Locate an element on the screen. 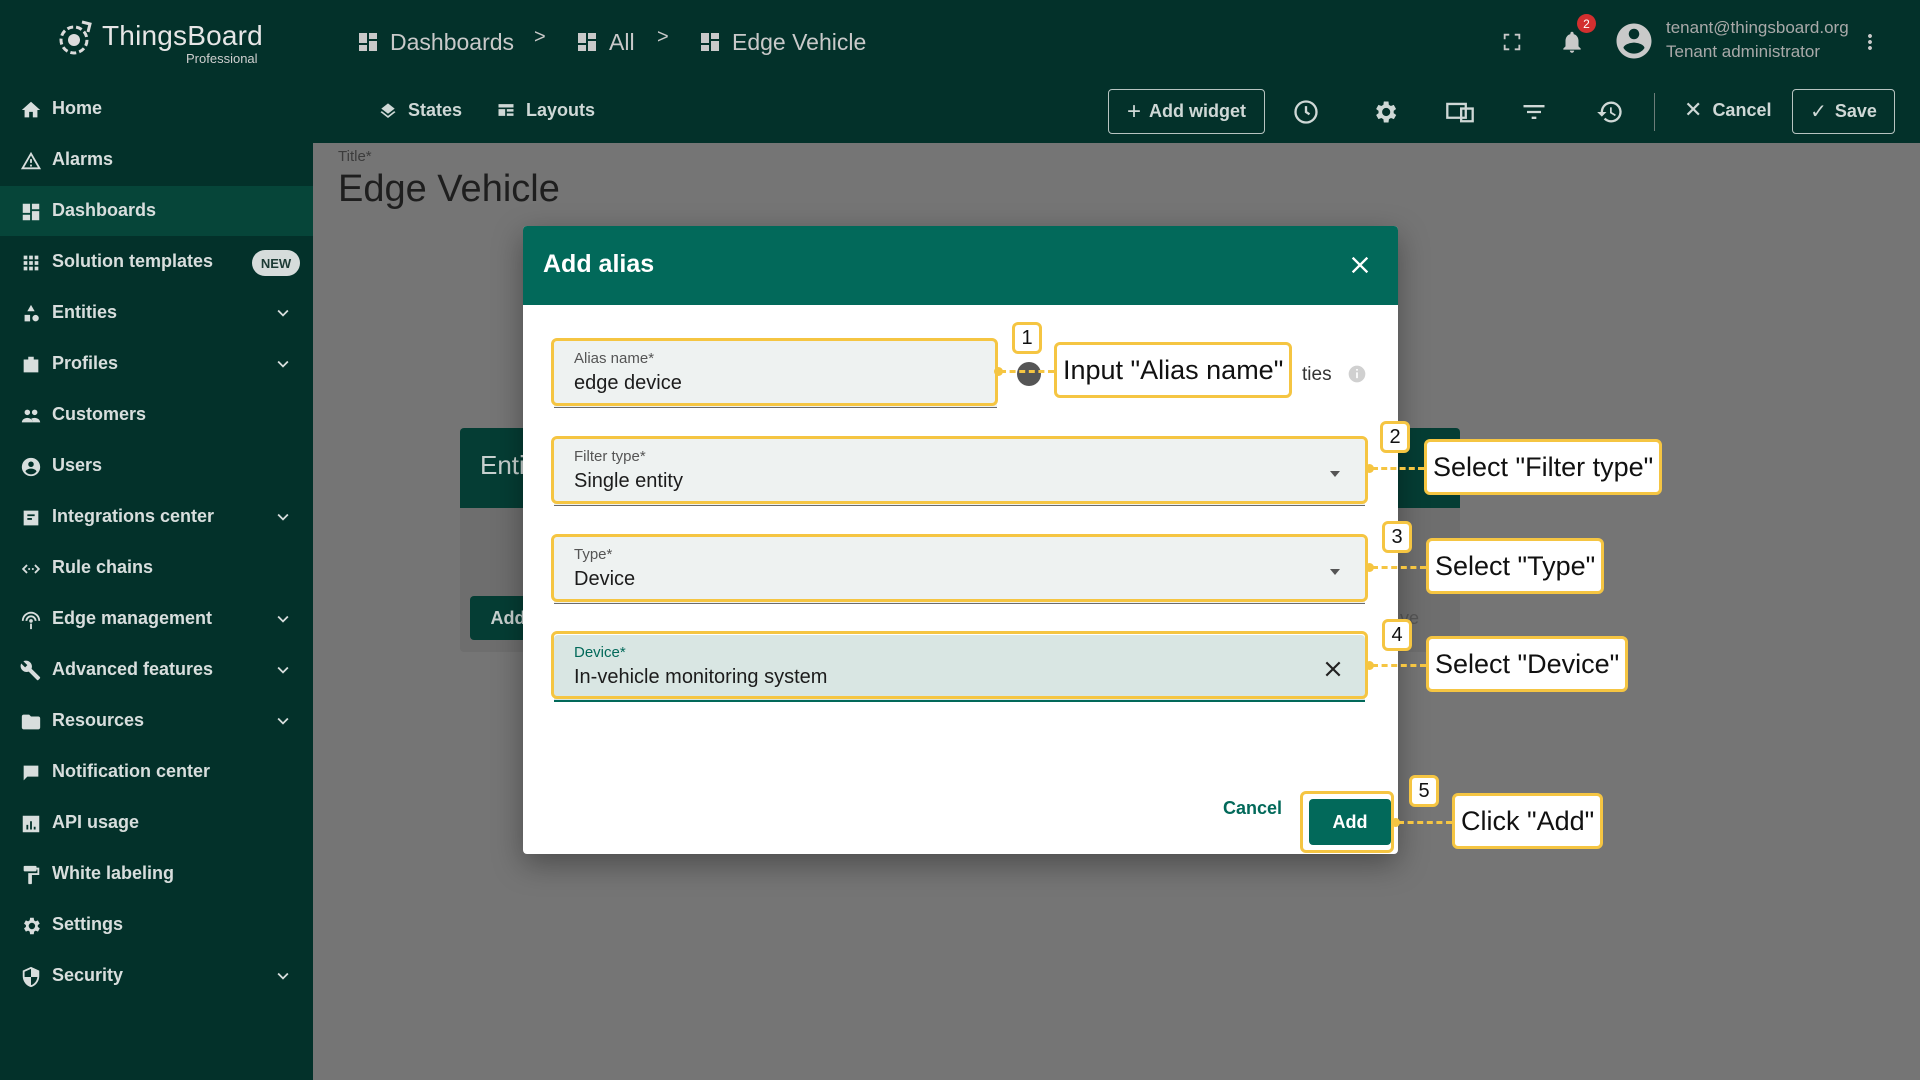  sidebar-item-label: Advanced features is located at coordinates (133, 669).